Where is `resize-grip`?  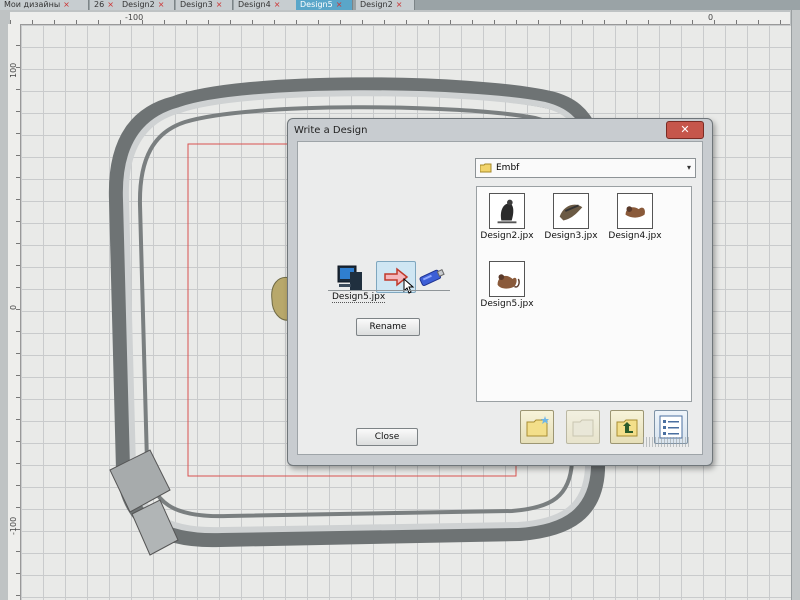 resize-grip is located at coordinates (667, 442).